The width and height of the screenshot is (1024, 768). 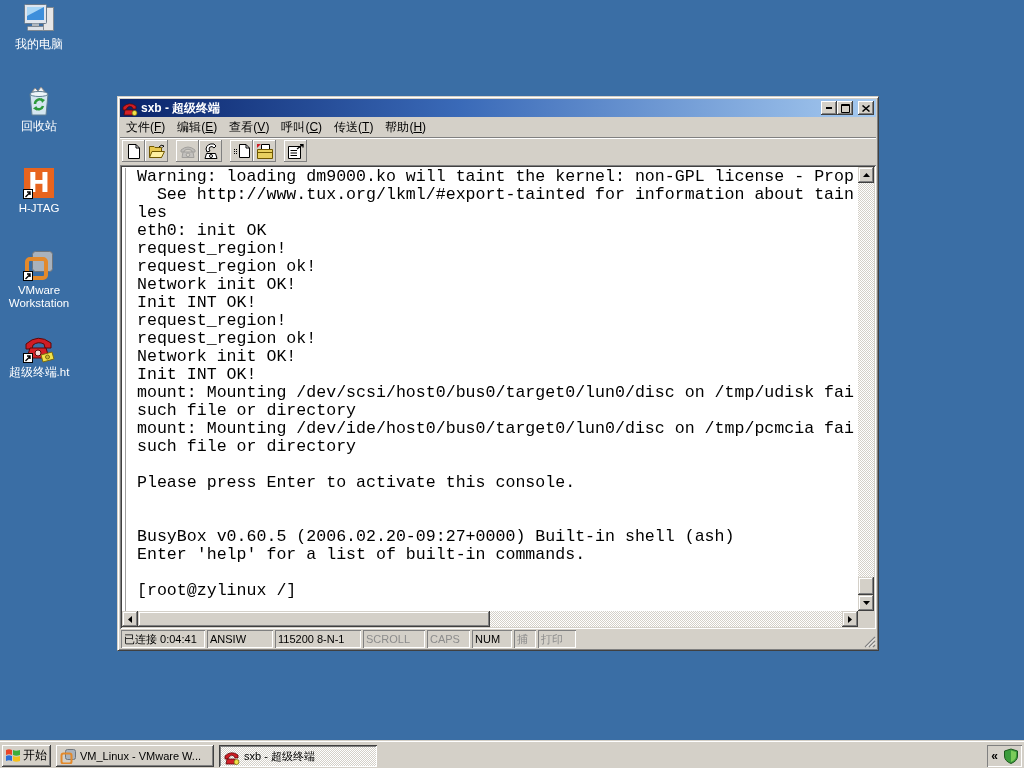 I want to click on shield-icon, so click(x=1011, y=755).